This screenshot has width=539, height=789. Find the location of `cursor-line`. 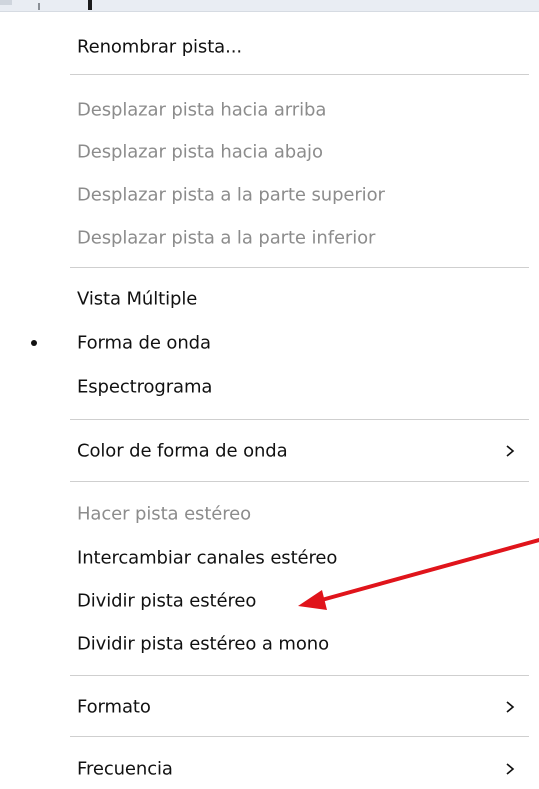

cursor-line is located at coordinates (90, 5).